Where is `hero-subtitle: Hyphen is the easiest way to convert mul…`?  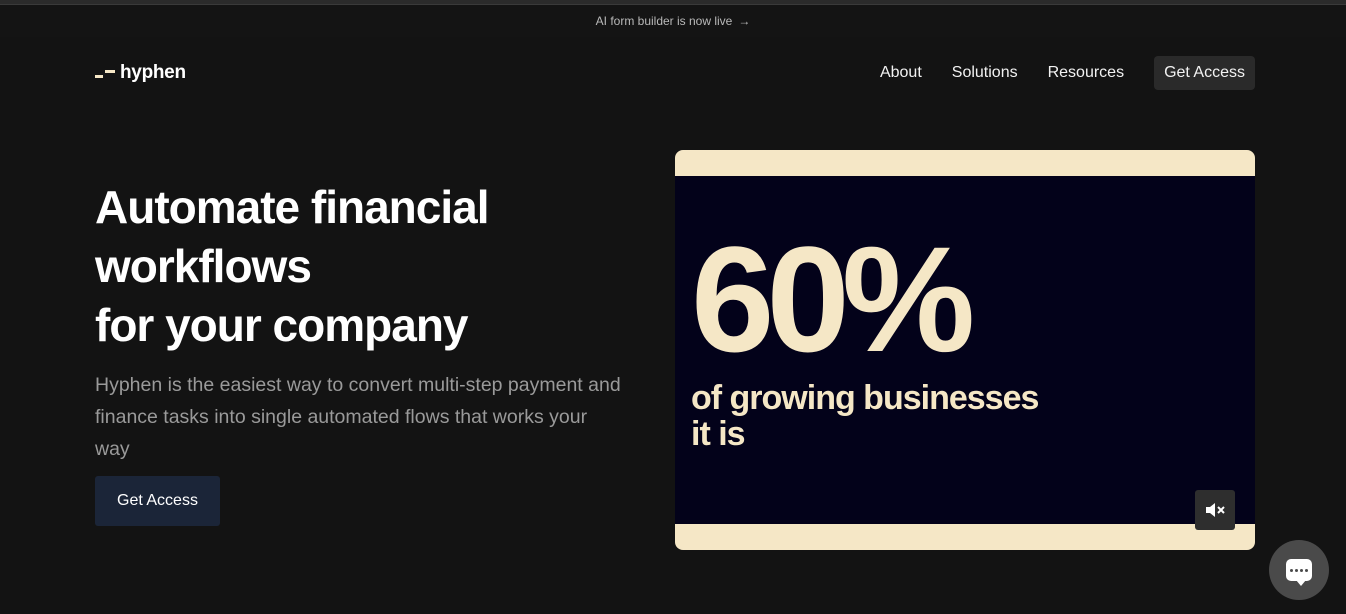 hero-subtitle: Hyphen is the easiest way to convert mul… is located at coordinates (358, 417).